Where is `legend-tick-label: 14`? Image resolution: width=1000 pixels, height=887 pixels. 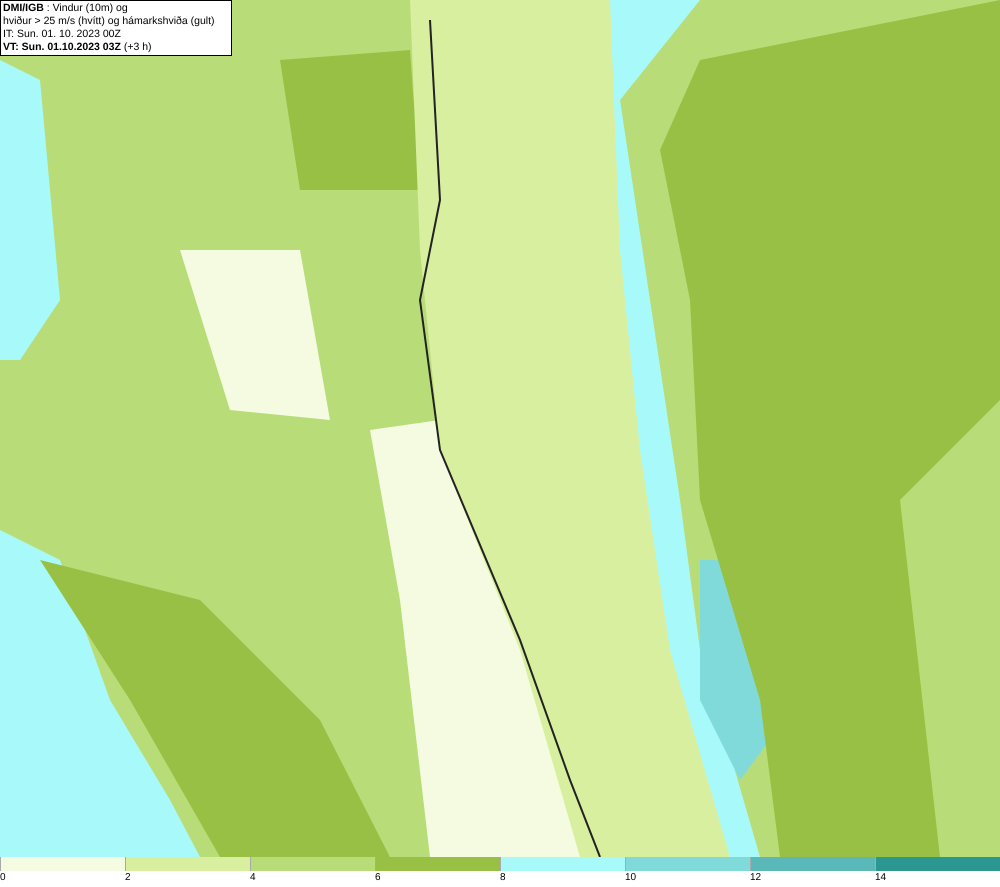 legend-tick-label: 14 is located at coordinates (880, 878).